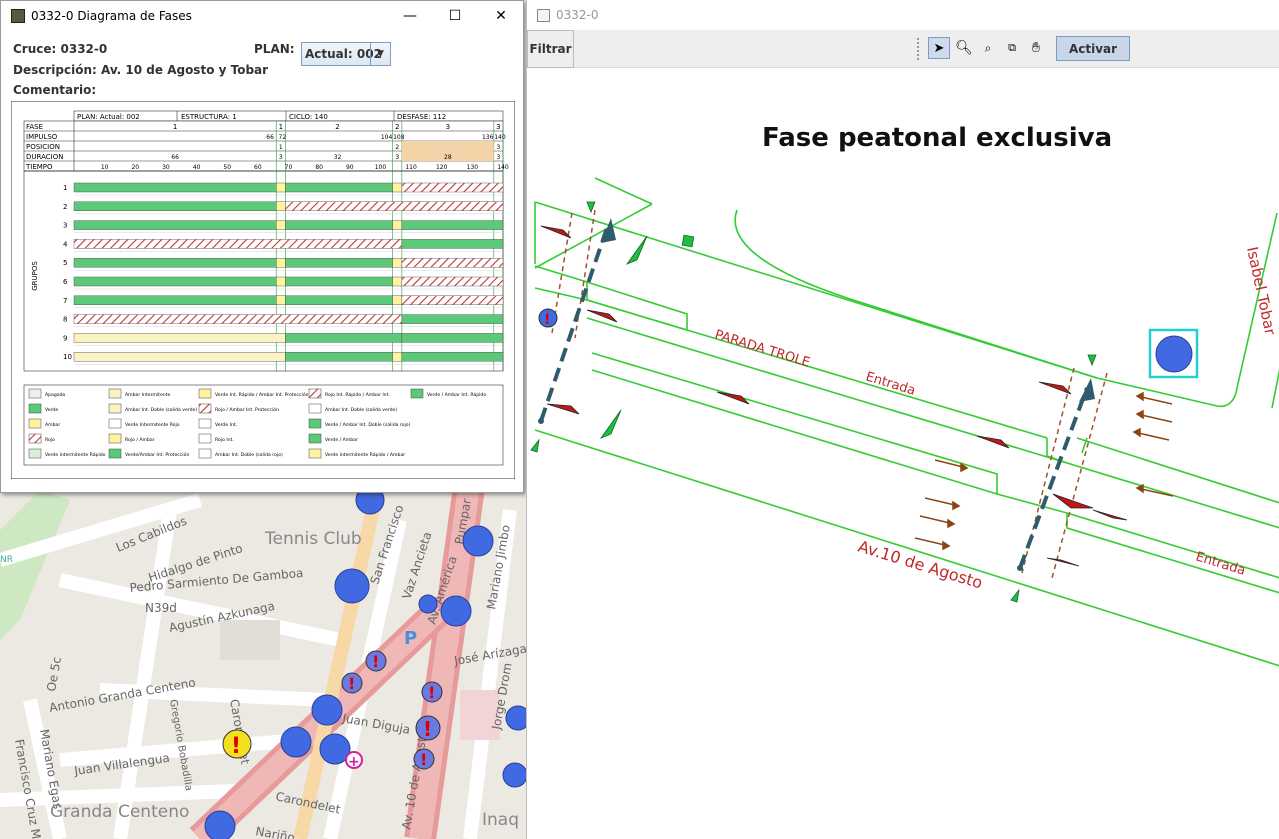 This screenshot has height=839, width=1279. What do you see at coordinates (903, 15) in the screenshot?
I see `intersection-titlebar: 0332-0` at bounding box center [903, 15].